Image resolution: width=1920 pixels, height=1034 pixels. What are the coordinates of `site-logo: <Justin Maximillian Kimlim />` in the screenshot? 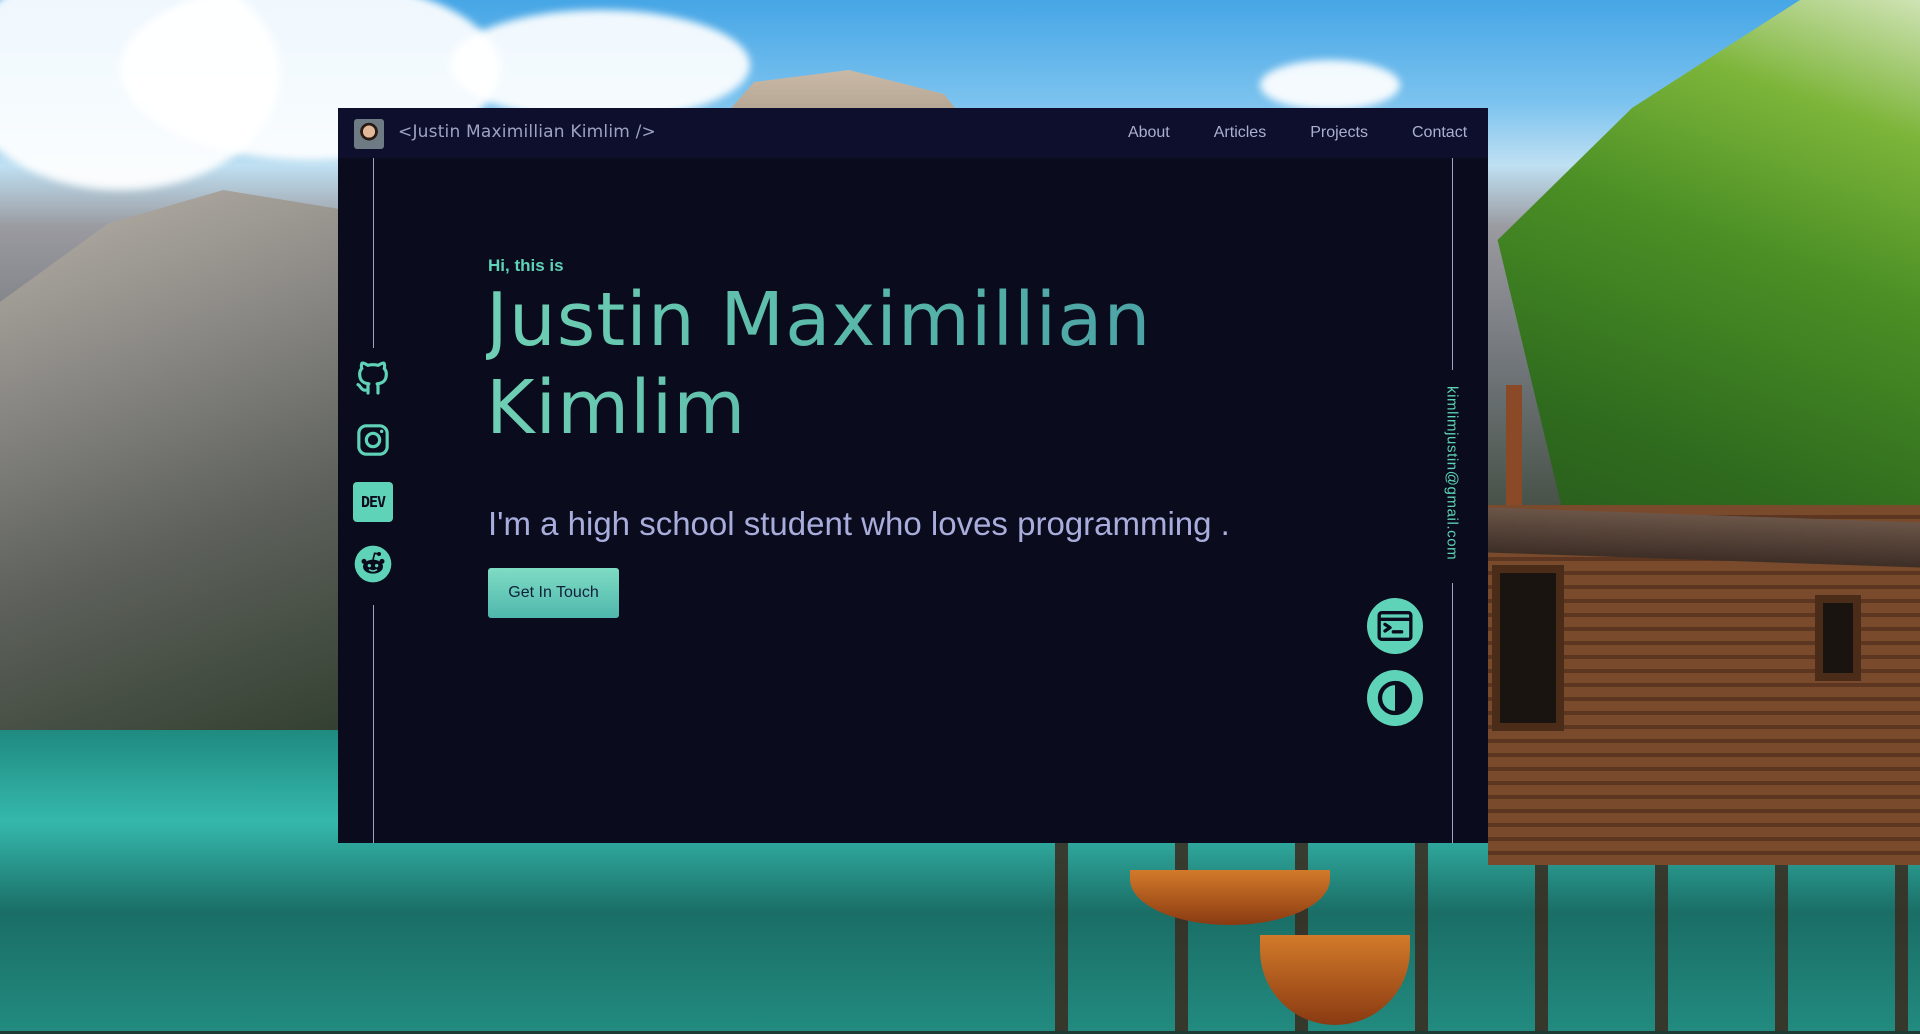 It's located at (527, 132).